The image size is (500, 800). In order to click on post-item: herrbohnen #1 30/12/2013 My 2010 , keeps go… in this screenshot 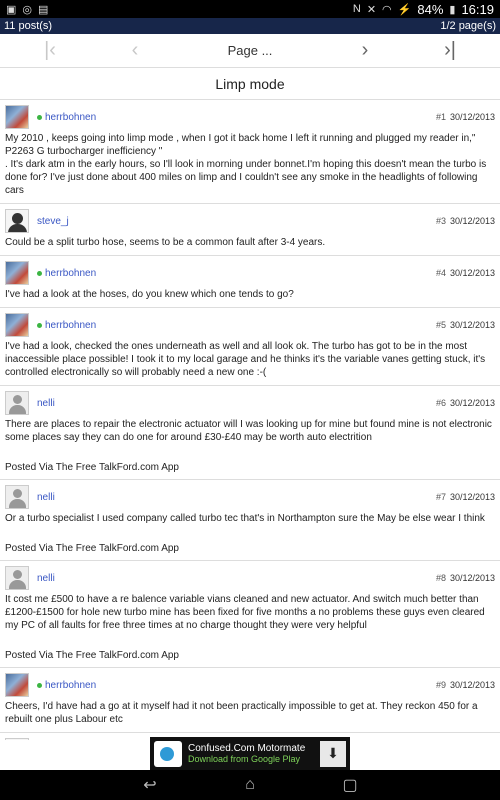, I will do `click(250, 152)`.